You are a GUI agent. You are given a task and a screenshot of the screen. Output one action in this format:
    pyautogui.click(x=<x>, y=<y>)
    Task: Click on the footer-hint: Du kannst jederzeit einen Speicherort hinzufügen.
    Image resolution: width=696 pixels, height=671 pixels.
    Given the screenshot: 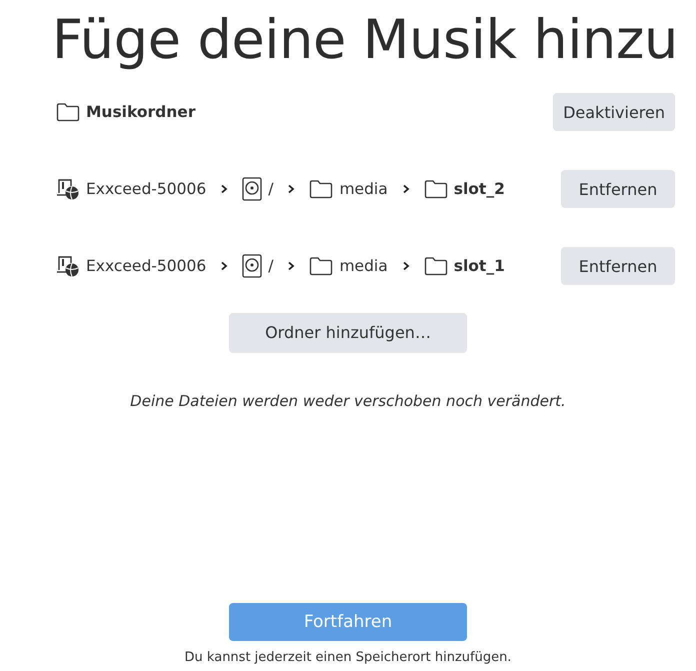 What is the action you would take?
    pyautogui.click(x=348, y=657)
    